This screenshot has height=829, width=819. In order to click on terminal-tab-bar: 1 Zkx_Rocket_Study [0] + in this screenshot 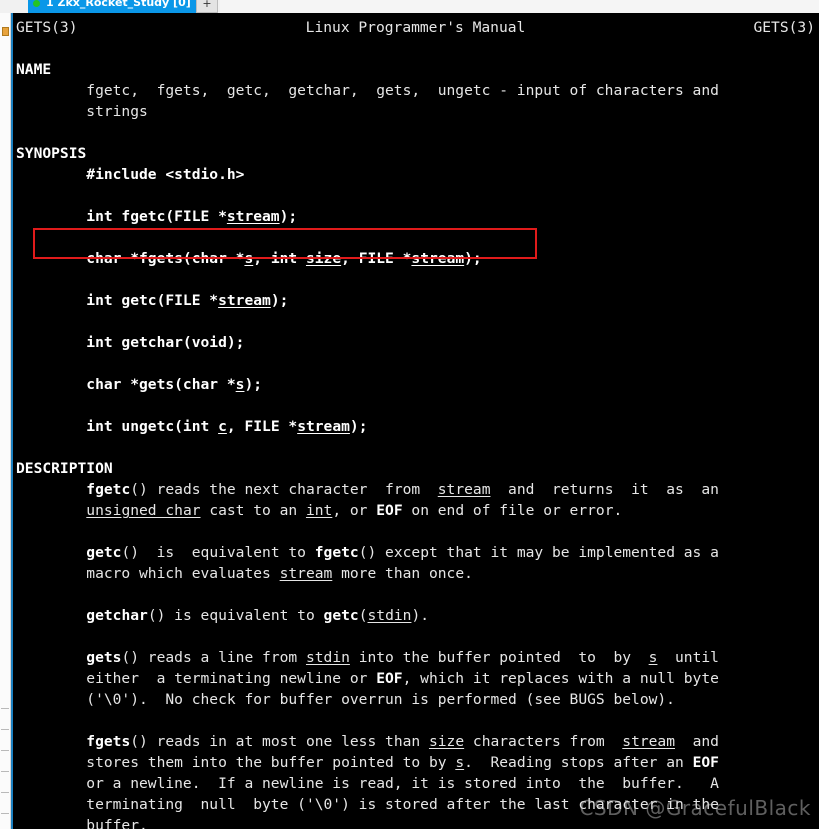, I will do `click(409, 6)`.